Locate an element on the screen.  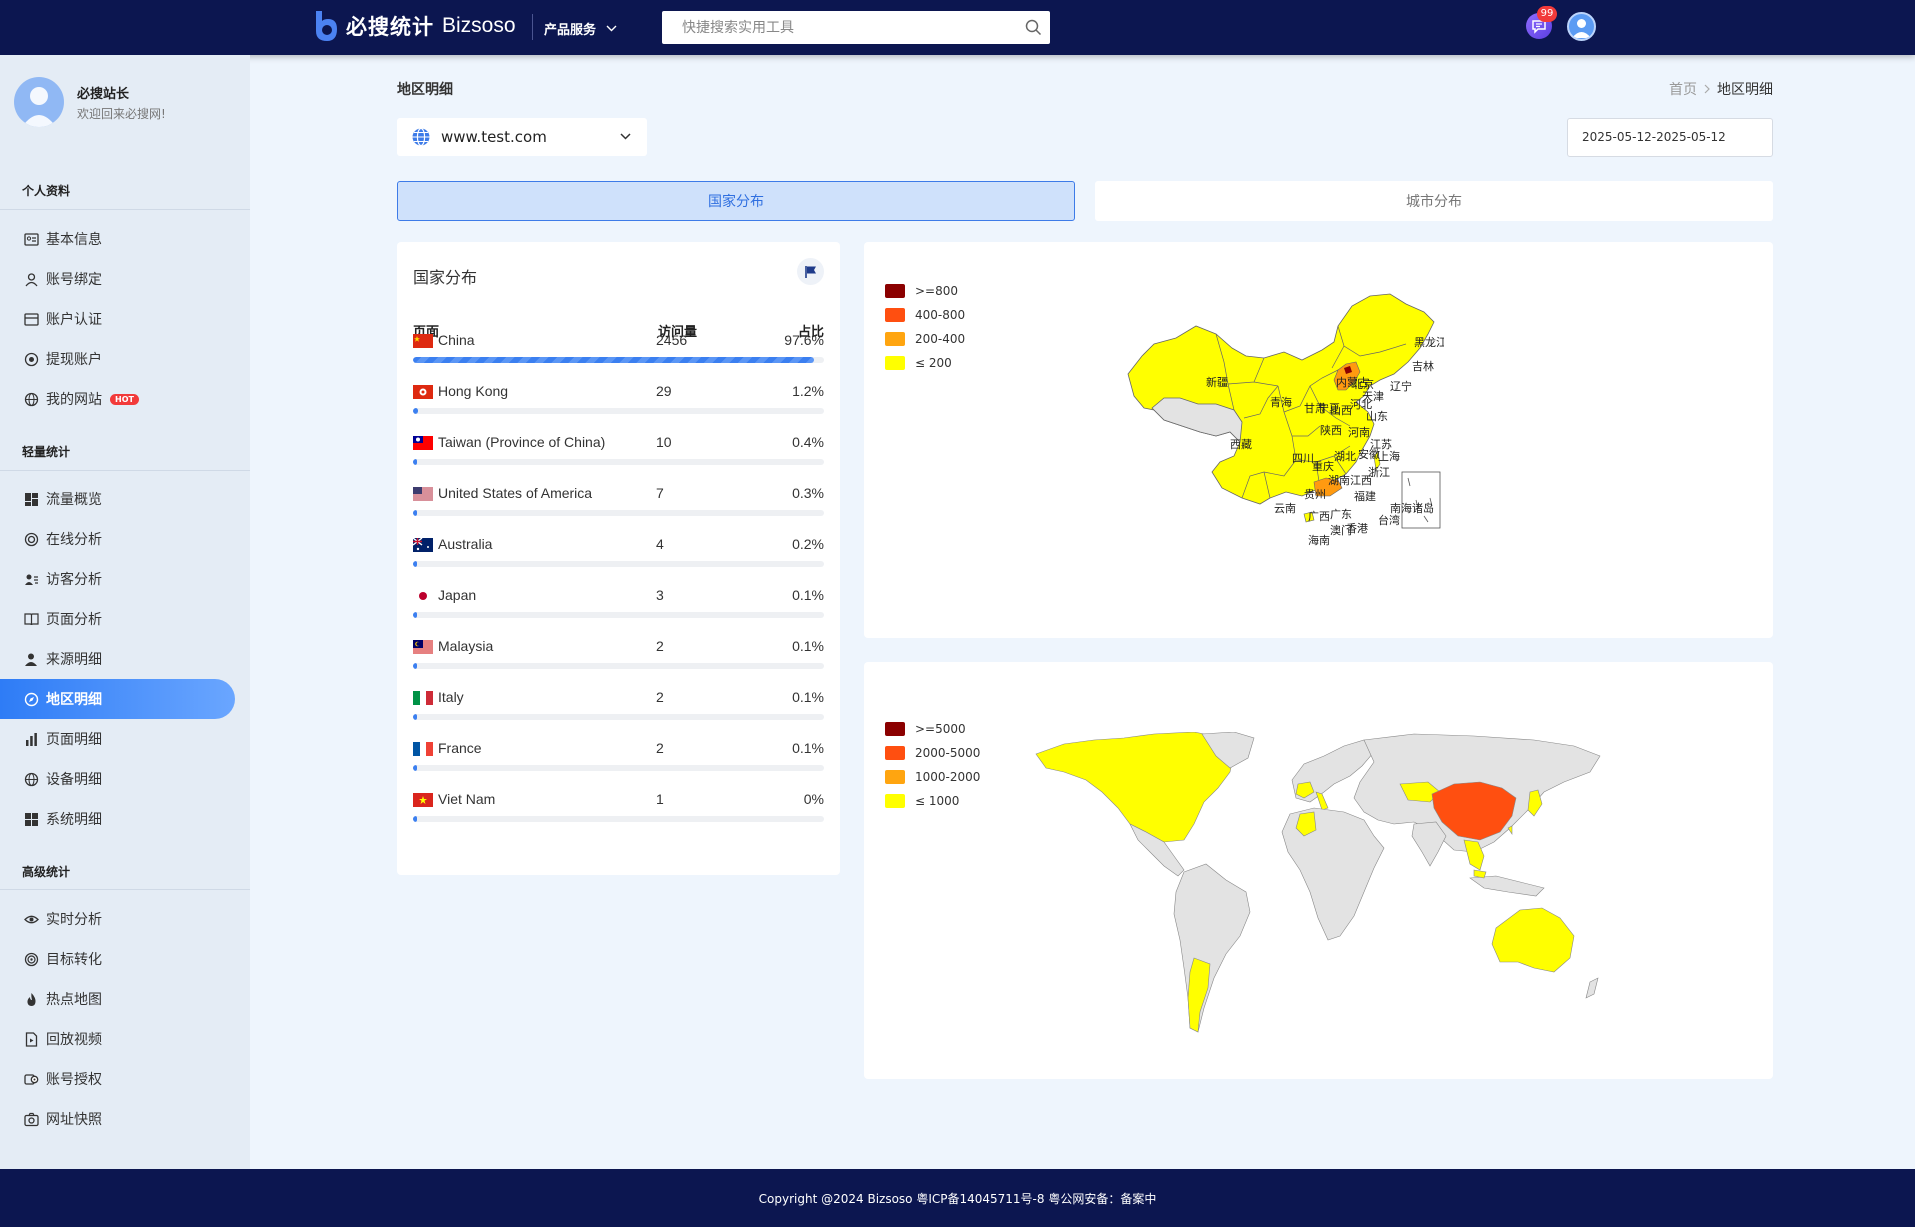
sidebar-item-region-detail: 地区明细 is located at coordinates (117, 699).